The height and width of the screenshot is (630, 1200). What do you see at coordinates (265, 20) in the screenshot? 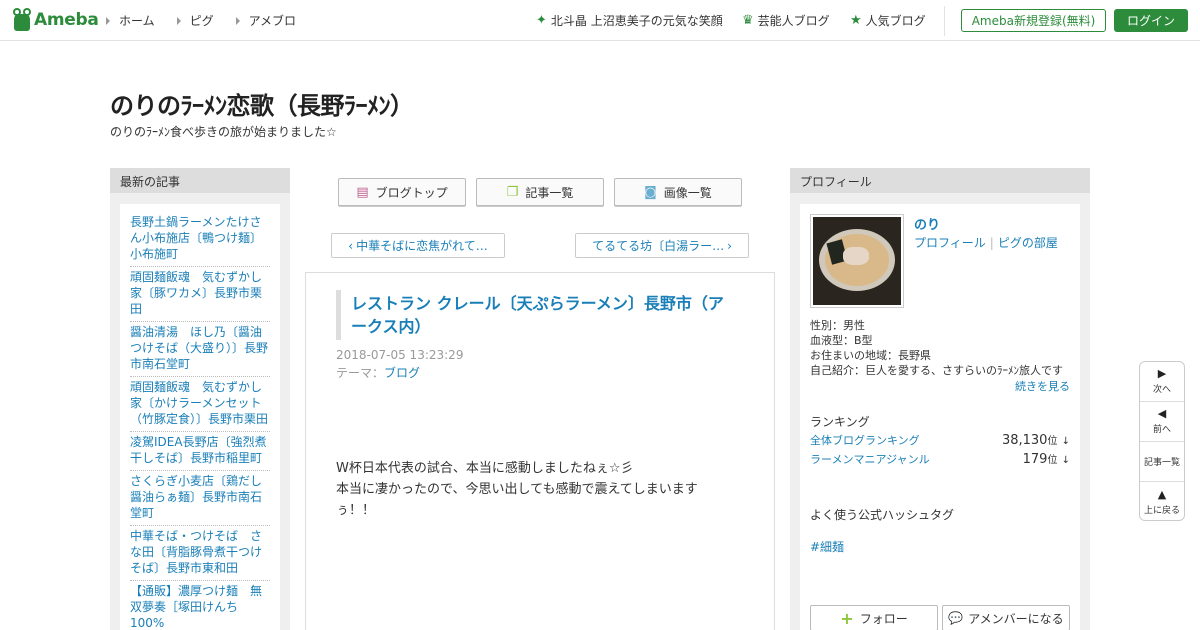
I see `nav-ameblo: アメブロ` at bounding box center [265, 20].